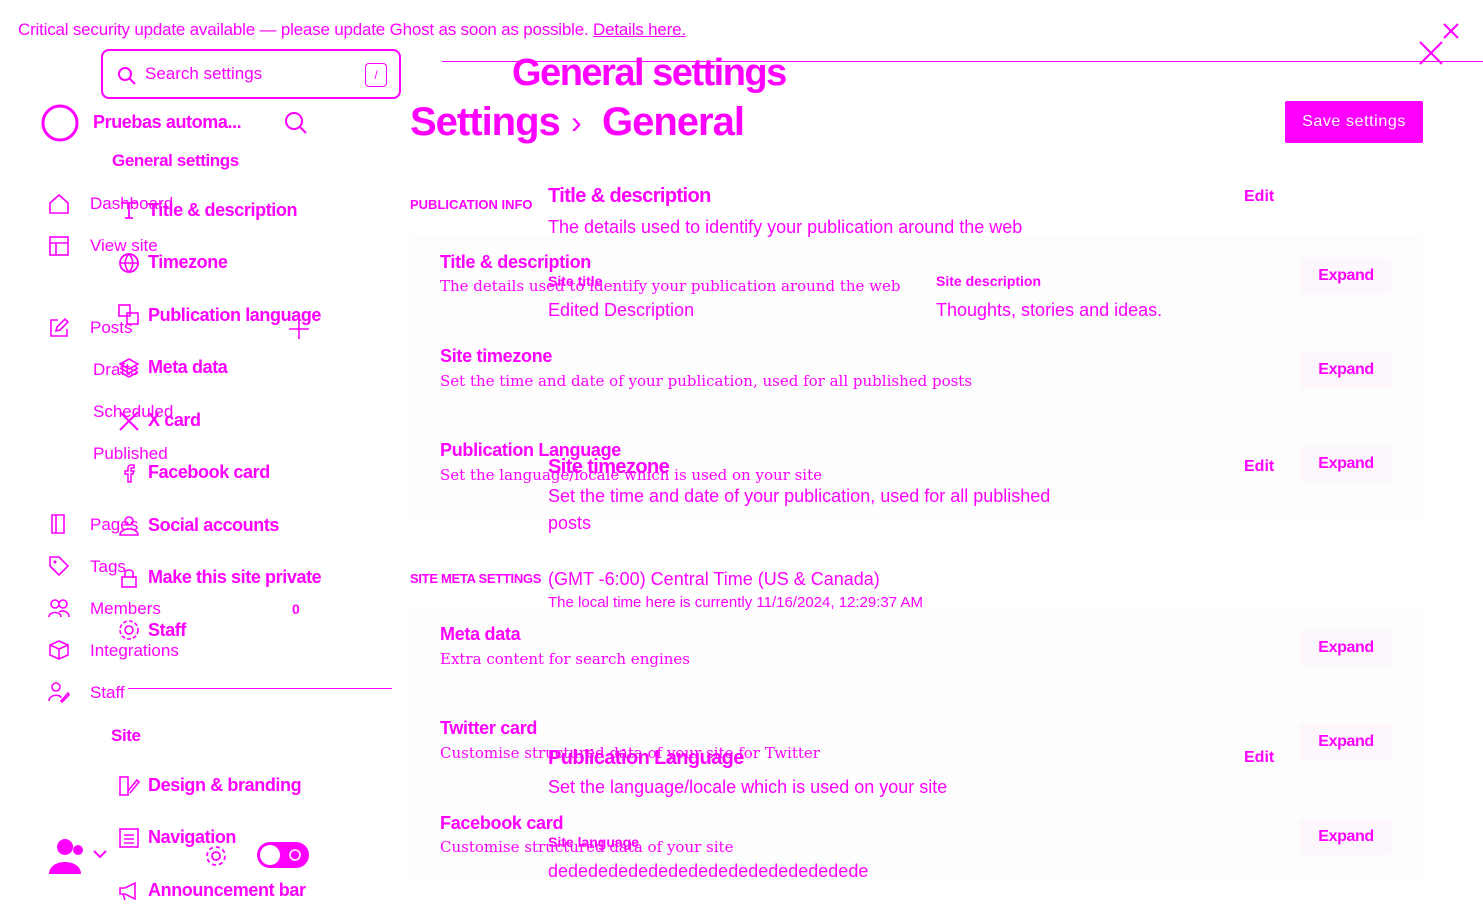  What do you see at coordinates (129, 578) in the screenshot?
I see `lock-icon` at bounding box center [129, 578].